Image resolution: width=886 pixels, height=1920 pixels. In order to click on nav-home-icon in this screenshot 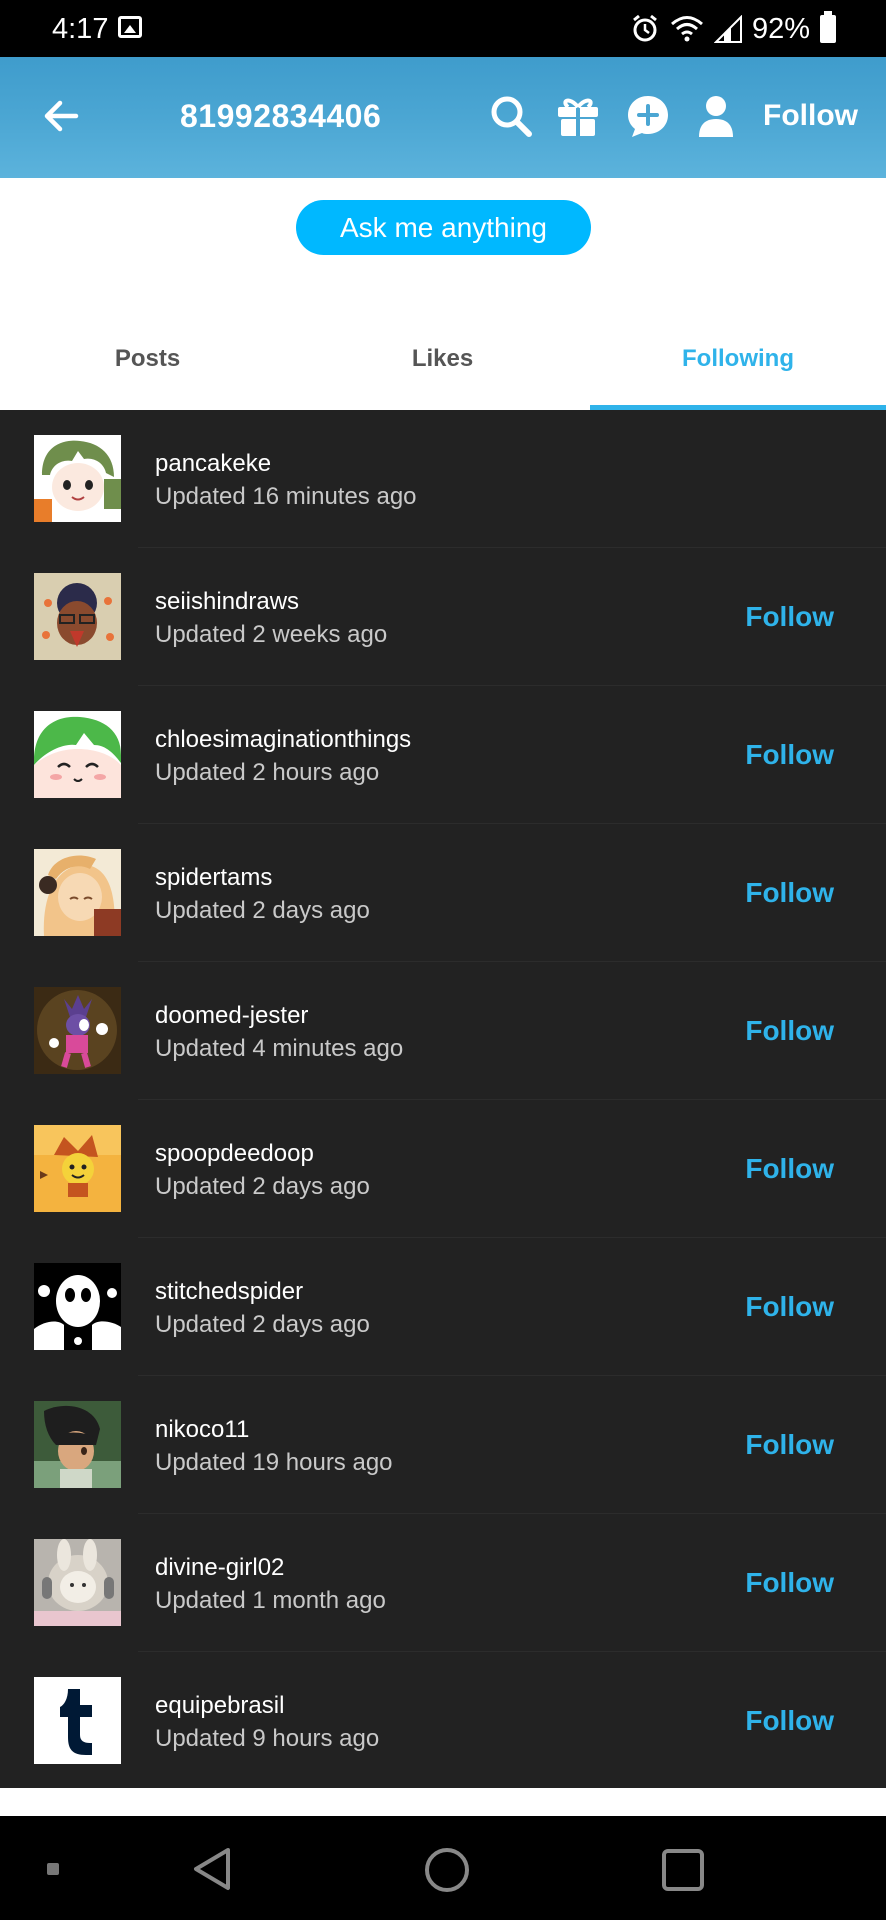, I will do `click(447, 1870)`.